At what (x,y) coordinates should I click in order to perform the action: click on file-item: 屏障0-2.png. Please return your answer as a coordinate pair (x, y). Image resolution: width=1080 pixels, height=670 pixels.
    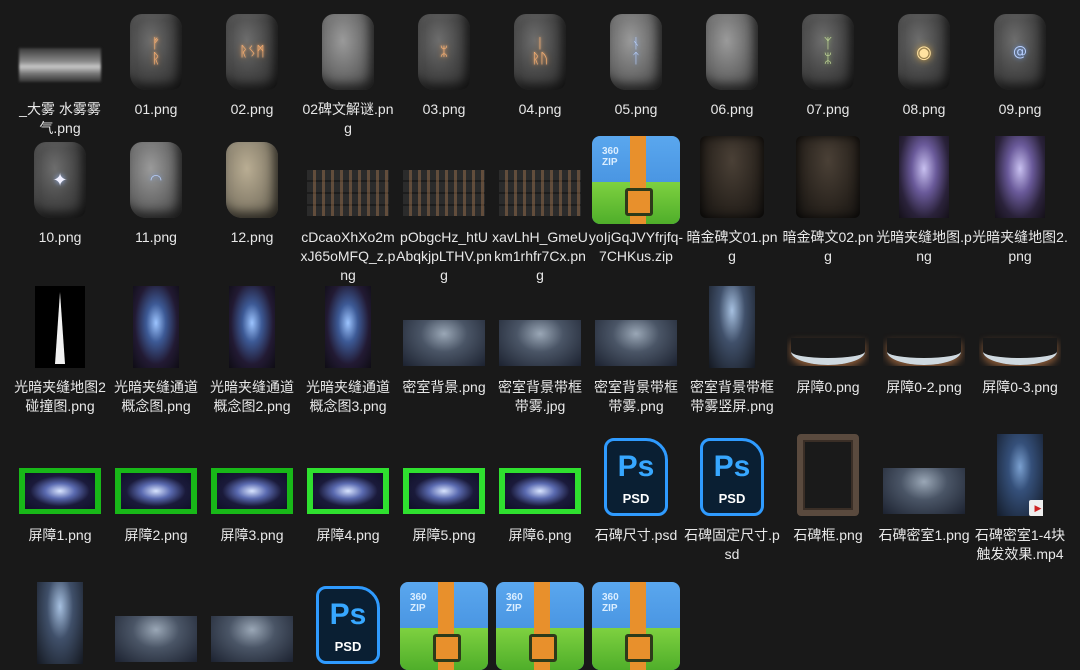
    Looking at the image, I should click on (924, 340).